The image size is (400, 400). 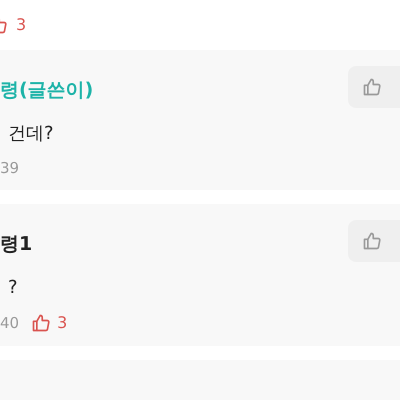 I want to click on comment-author: 령1, so click(x=17, y=244).